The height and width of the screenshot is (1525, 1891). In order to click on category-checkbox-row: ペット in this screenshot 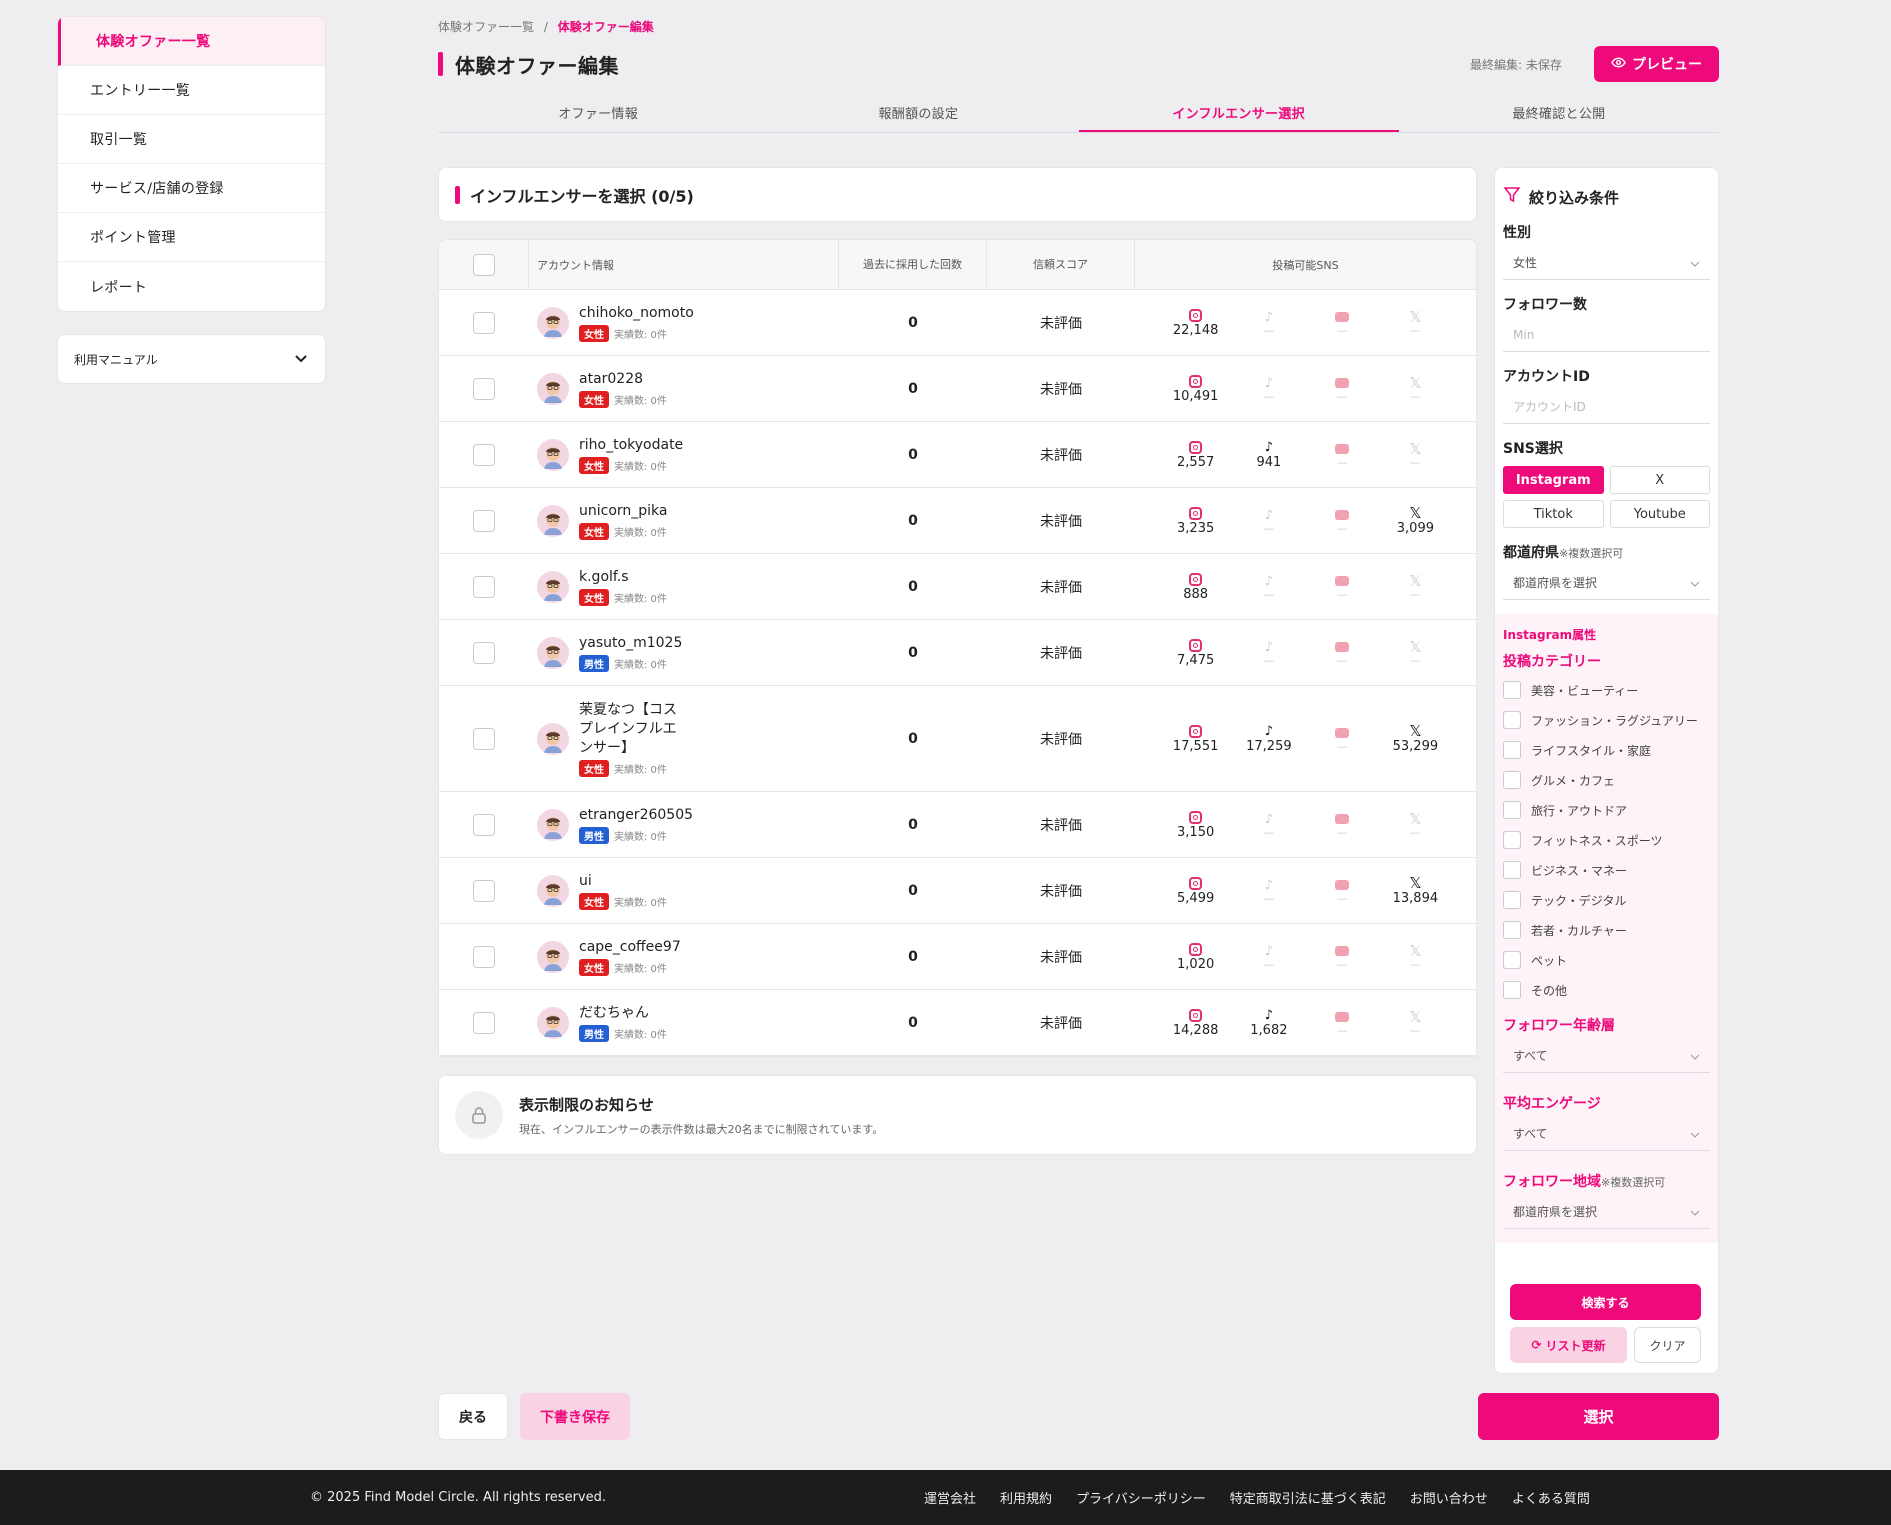, I will do `click(1606, 960)`.